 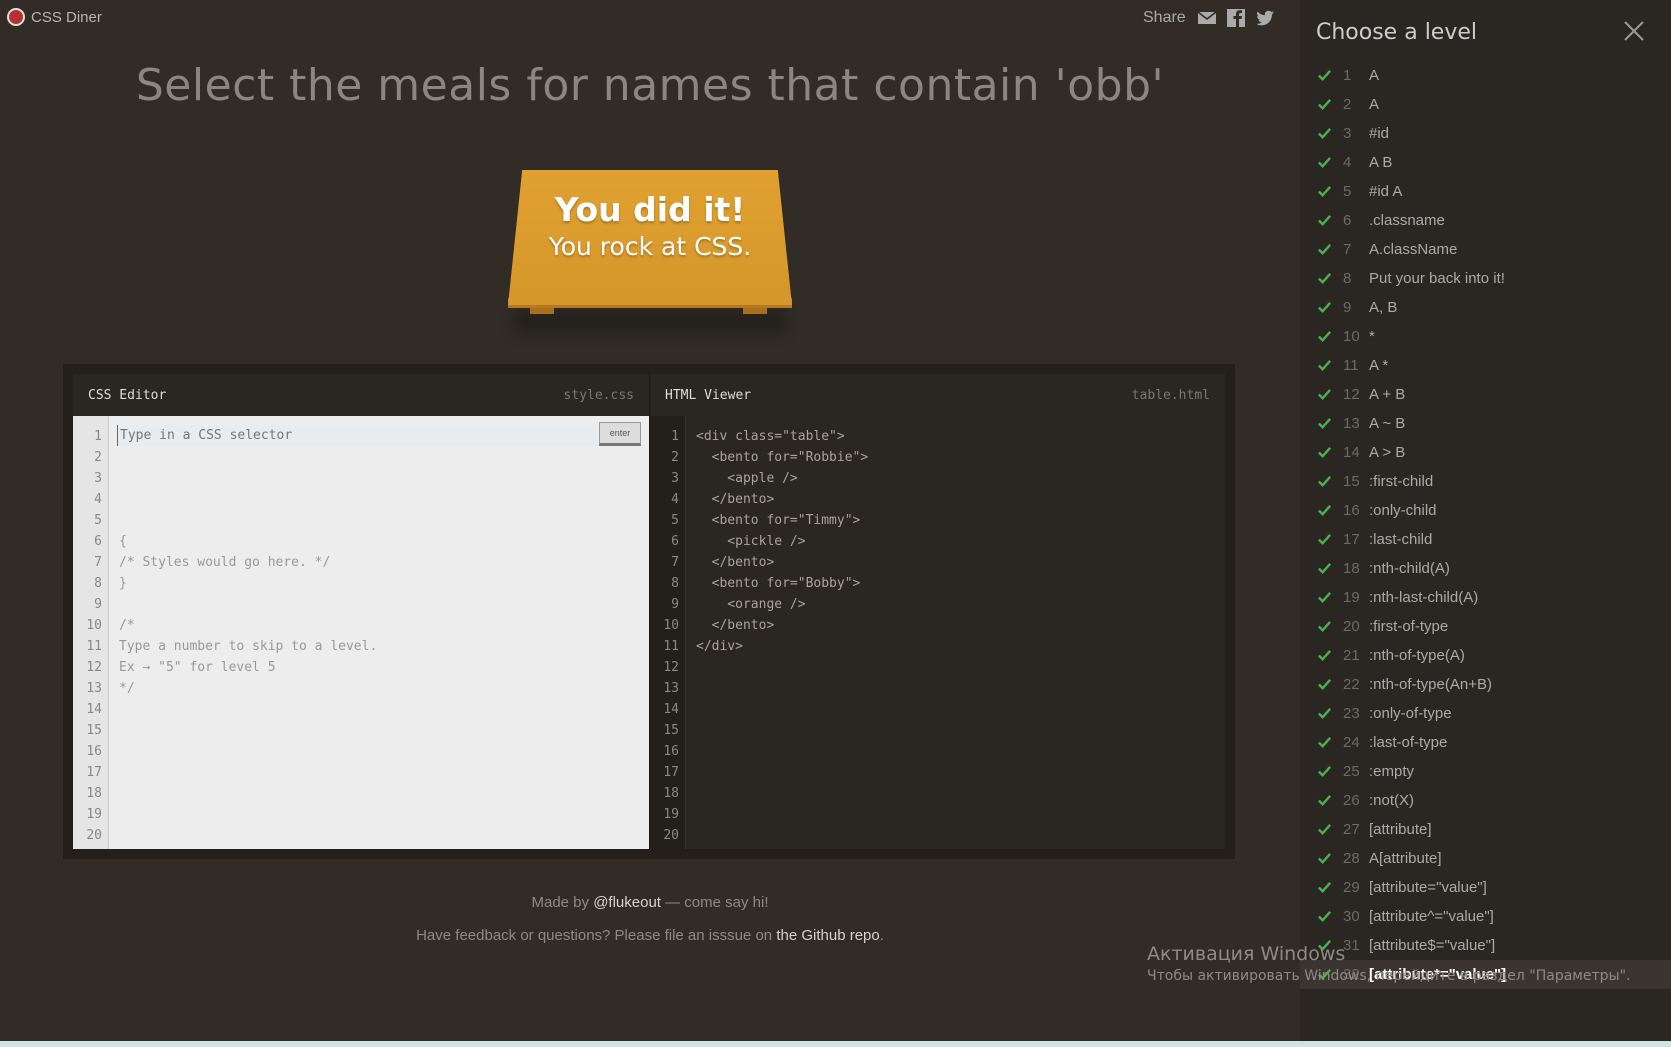 What do you see at coordinates (960, 541) in the screenshot?
I see `html-code-line: <pickle />` at bounding box center [960, 541].